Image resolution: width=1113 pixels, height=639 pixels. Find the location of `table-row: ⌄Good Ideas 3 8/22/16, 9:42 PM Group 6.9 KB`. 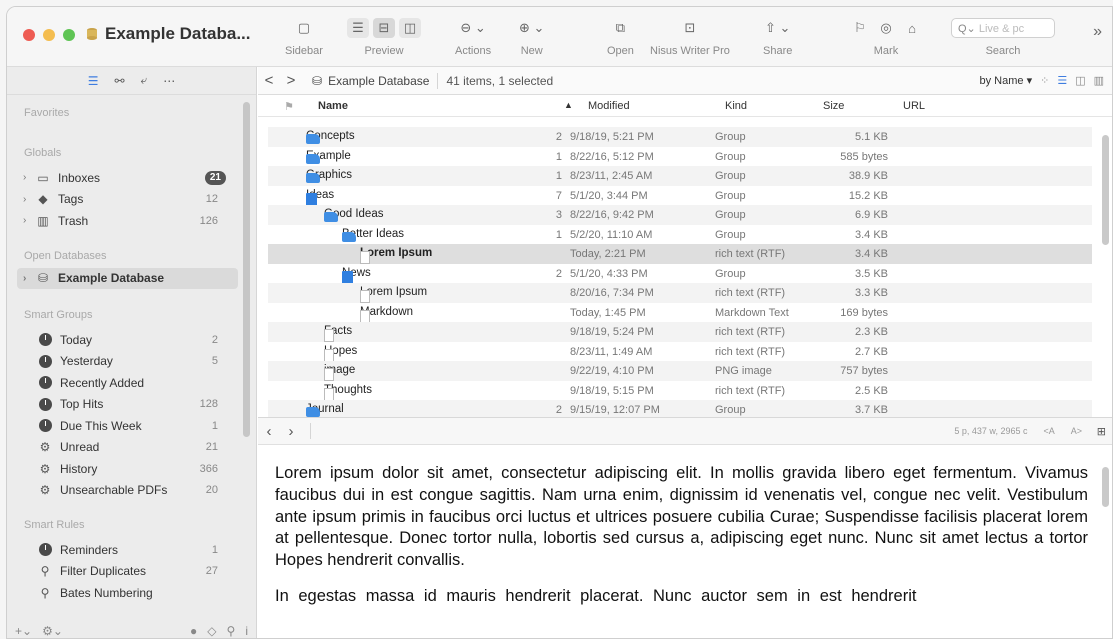

table-row: ⌄Good Ideas 3 8/22/16, 9:42 PM Group 6.9 KB is located at coordinates (680, 215).